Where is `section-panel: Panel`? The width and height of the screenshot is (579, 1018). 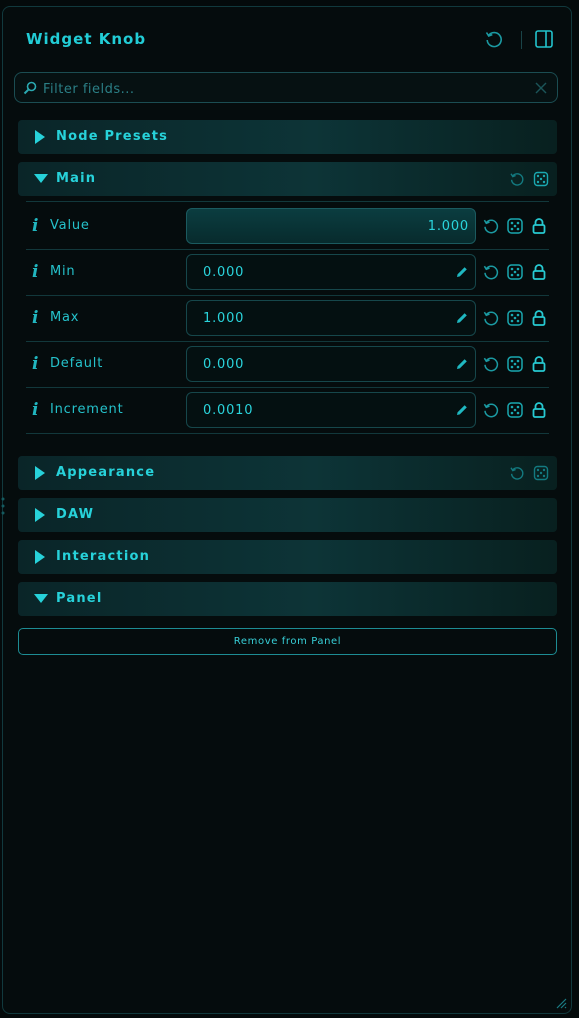
section-panel: Panel is located at coordinates (287, 599).